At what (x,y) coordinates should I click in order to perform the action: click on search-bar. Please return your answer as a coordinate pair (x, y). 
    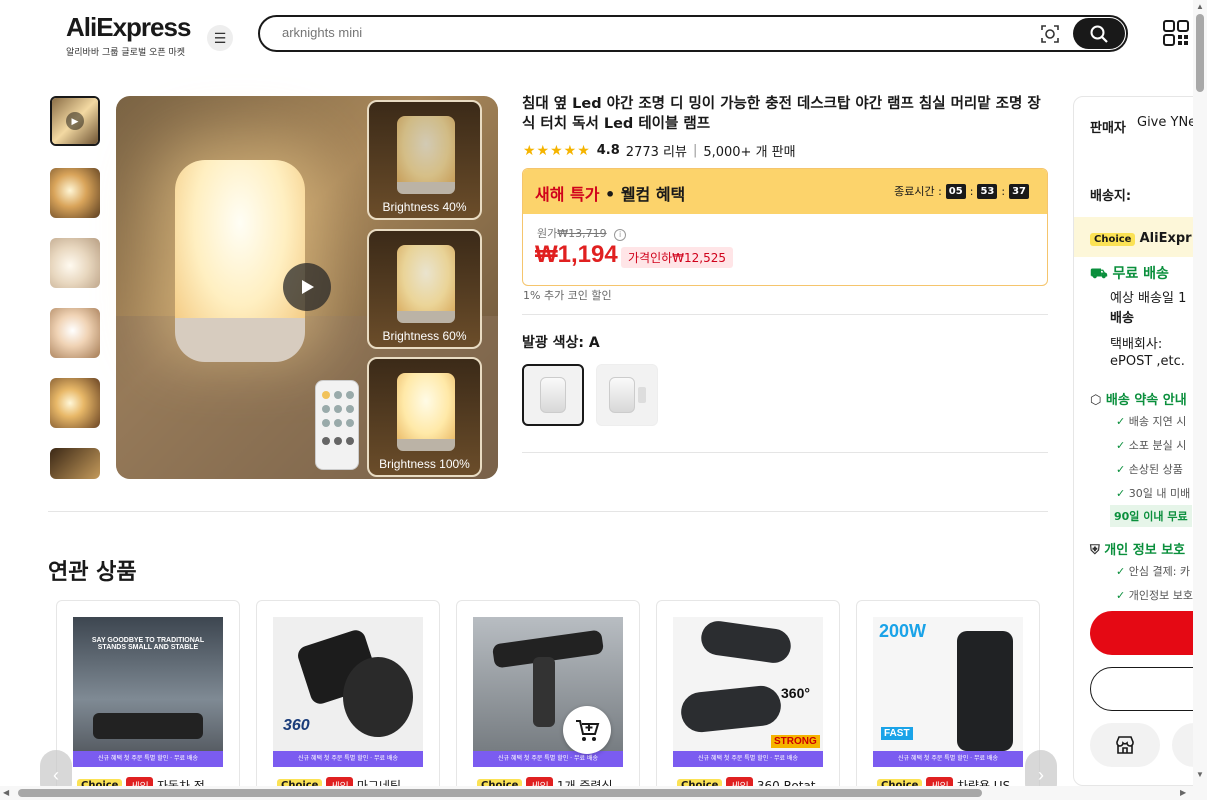
    Looking at the image, I should click on (693, 33).